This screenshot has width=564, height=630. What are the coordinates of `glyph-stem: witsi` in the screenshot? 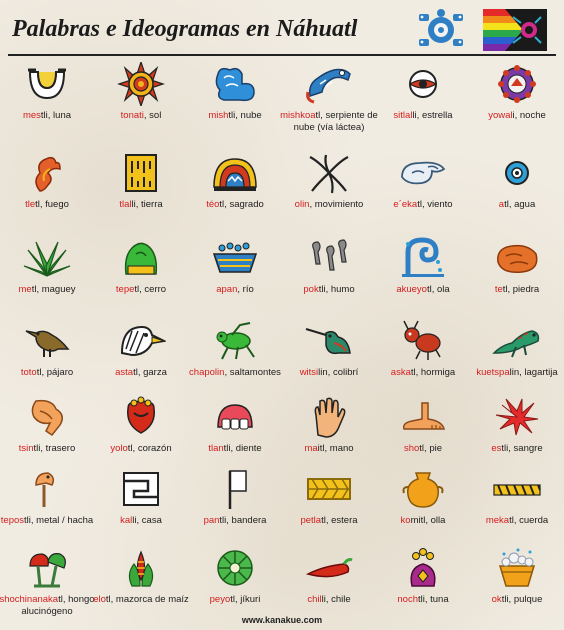 It's located at (309, 372).